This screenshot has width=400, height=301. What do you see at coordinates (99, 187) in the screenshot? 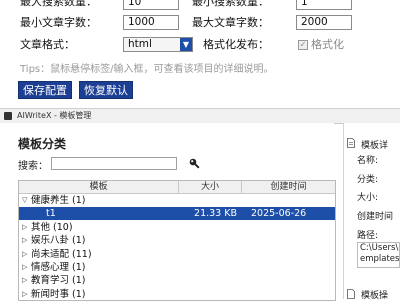
I see `column-header-template: 模板` at bounding box center [99, 187].